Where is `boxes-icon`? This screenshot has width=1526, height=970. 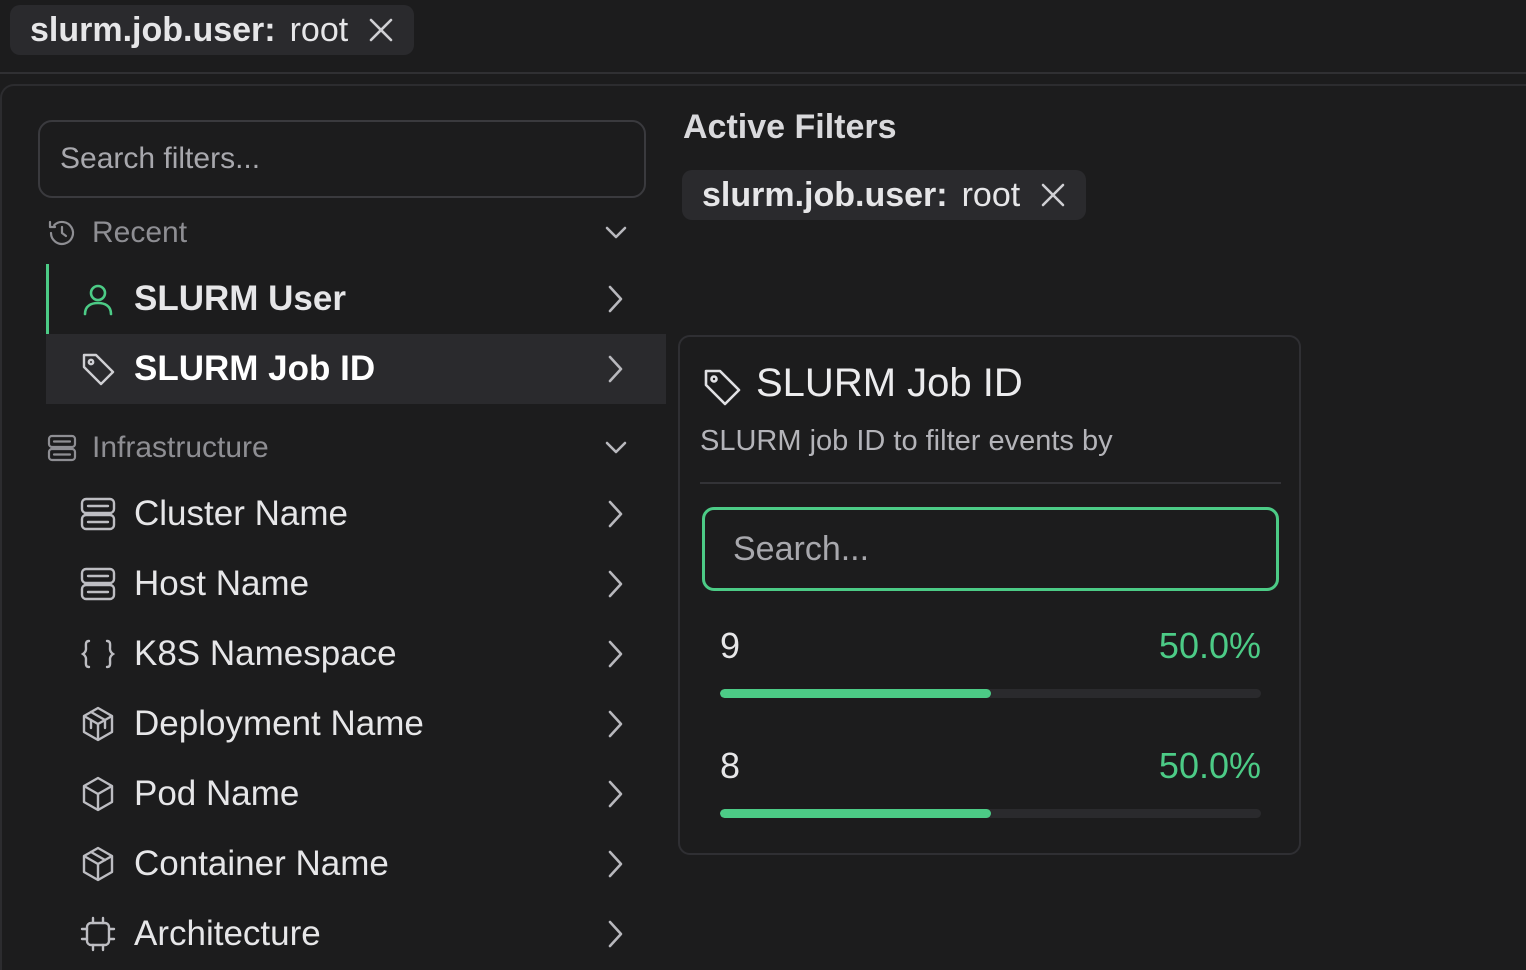 boxes-icon is located at coordinates (98, 724).